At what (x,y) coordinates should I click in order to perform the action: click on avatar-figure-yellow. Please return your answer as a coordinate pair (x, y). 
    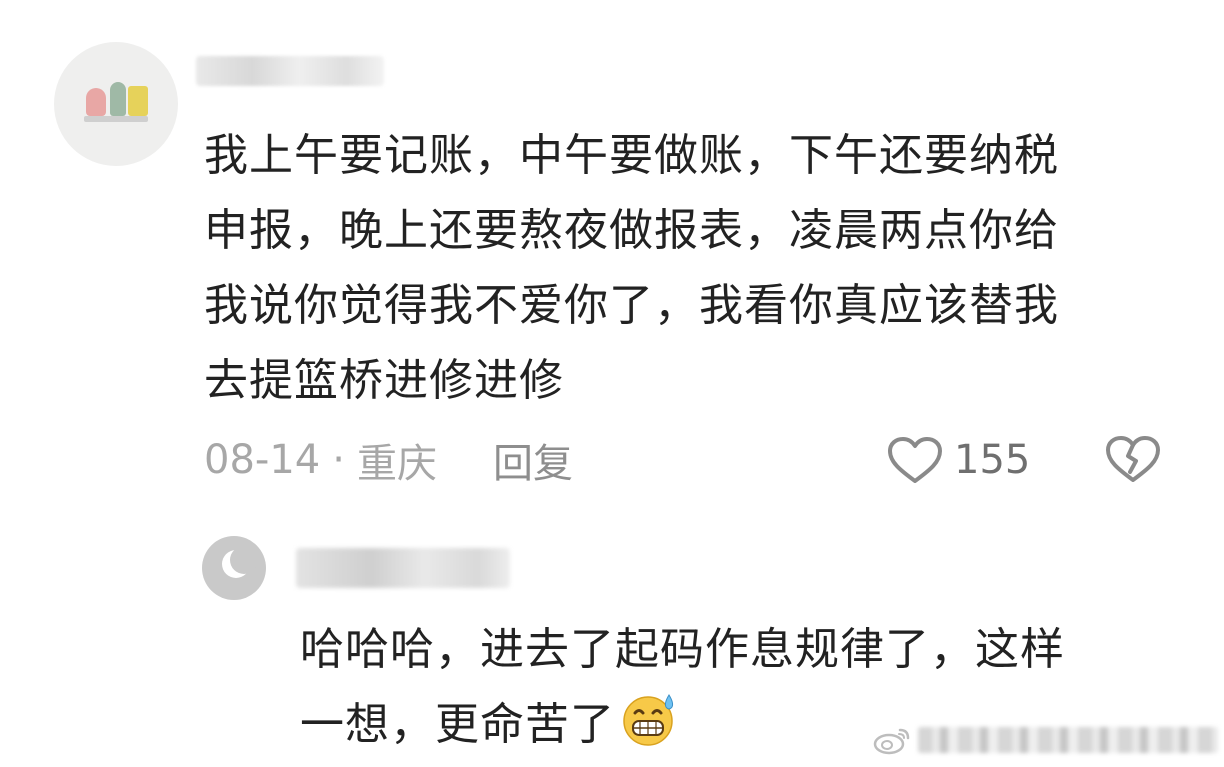
    Looking at the image, I should click on (138, 101).